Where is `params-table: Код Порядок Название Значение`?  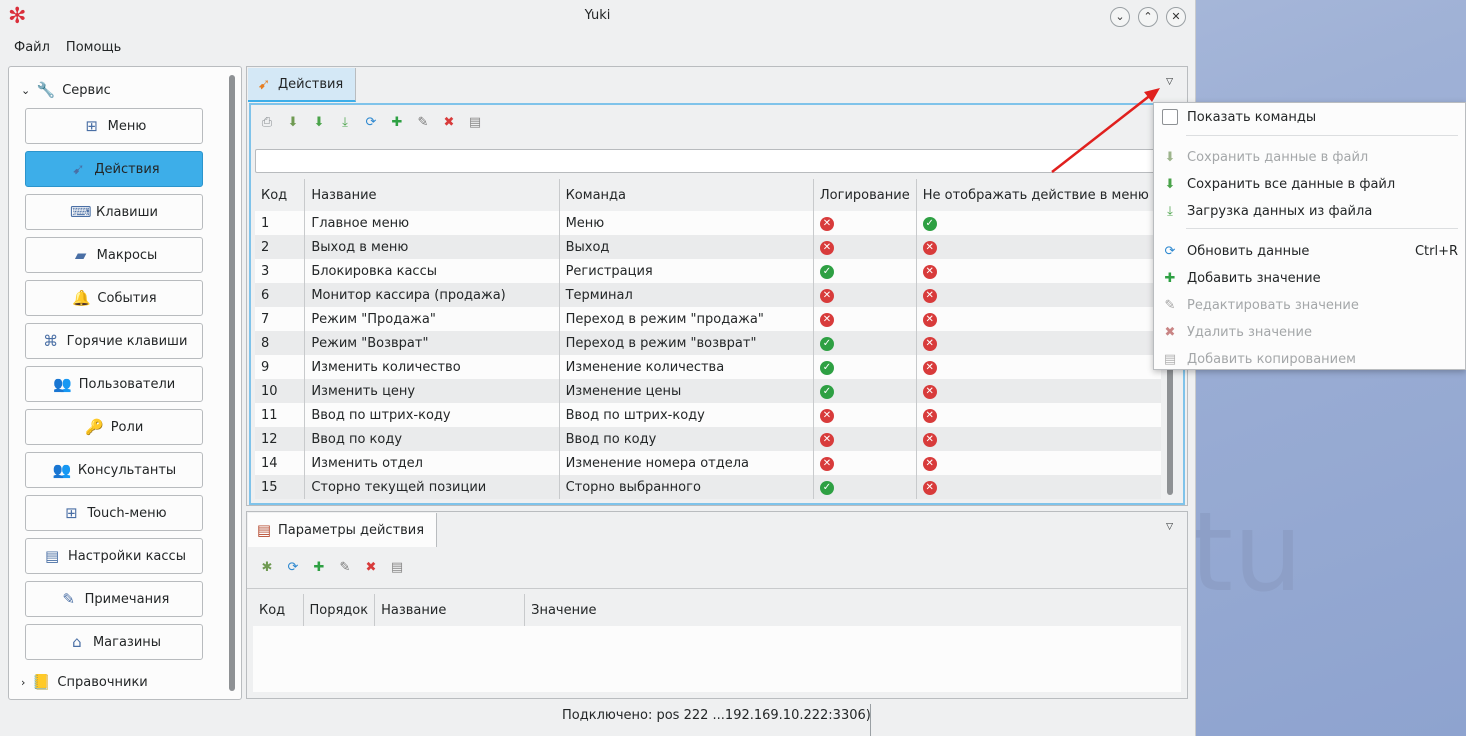
params-table: Код Порядок Название Значение is located at coordinates (717, 610).